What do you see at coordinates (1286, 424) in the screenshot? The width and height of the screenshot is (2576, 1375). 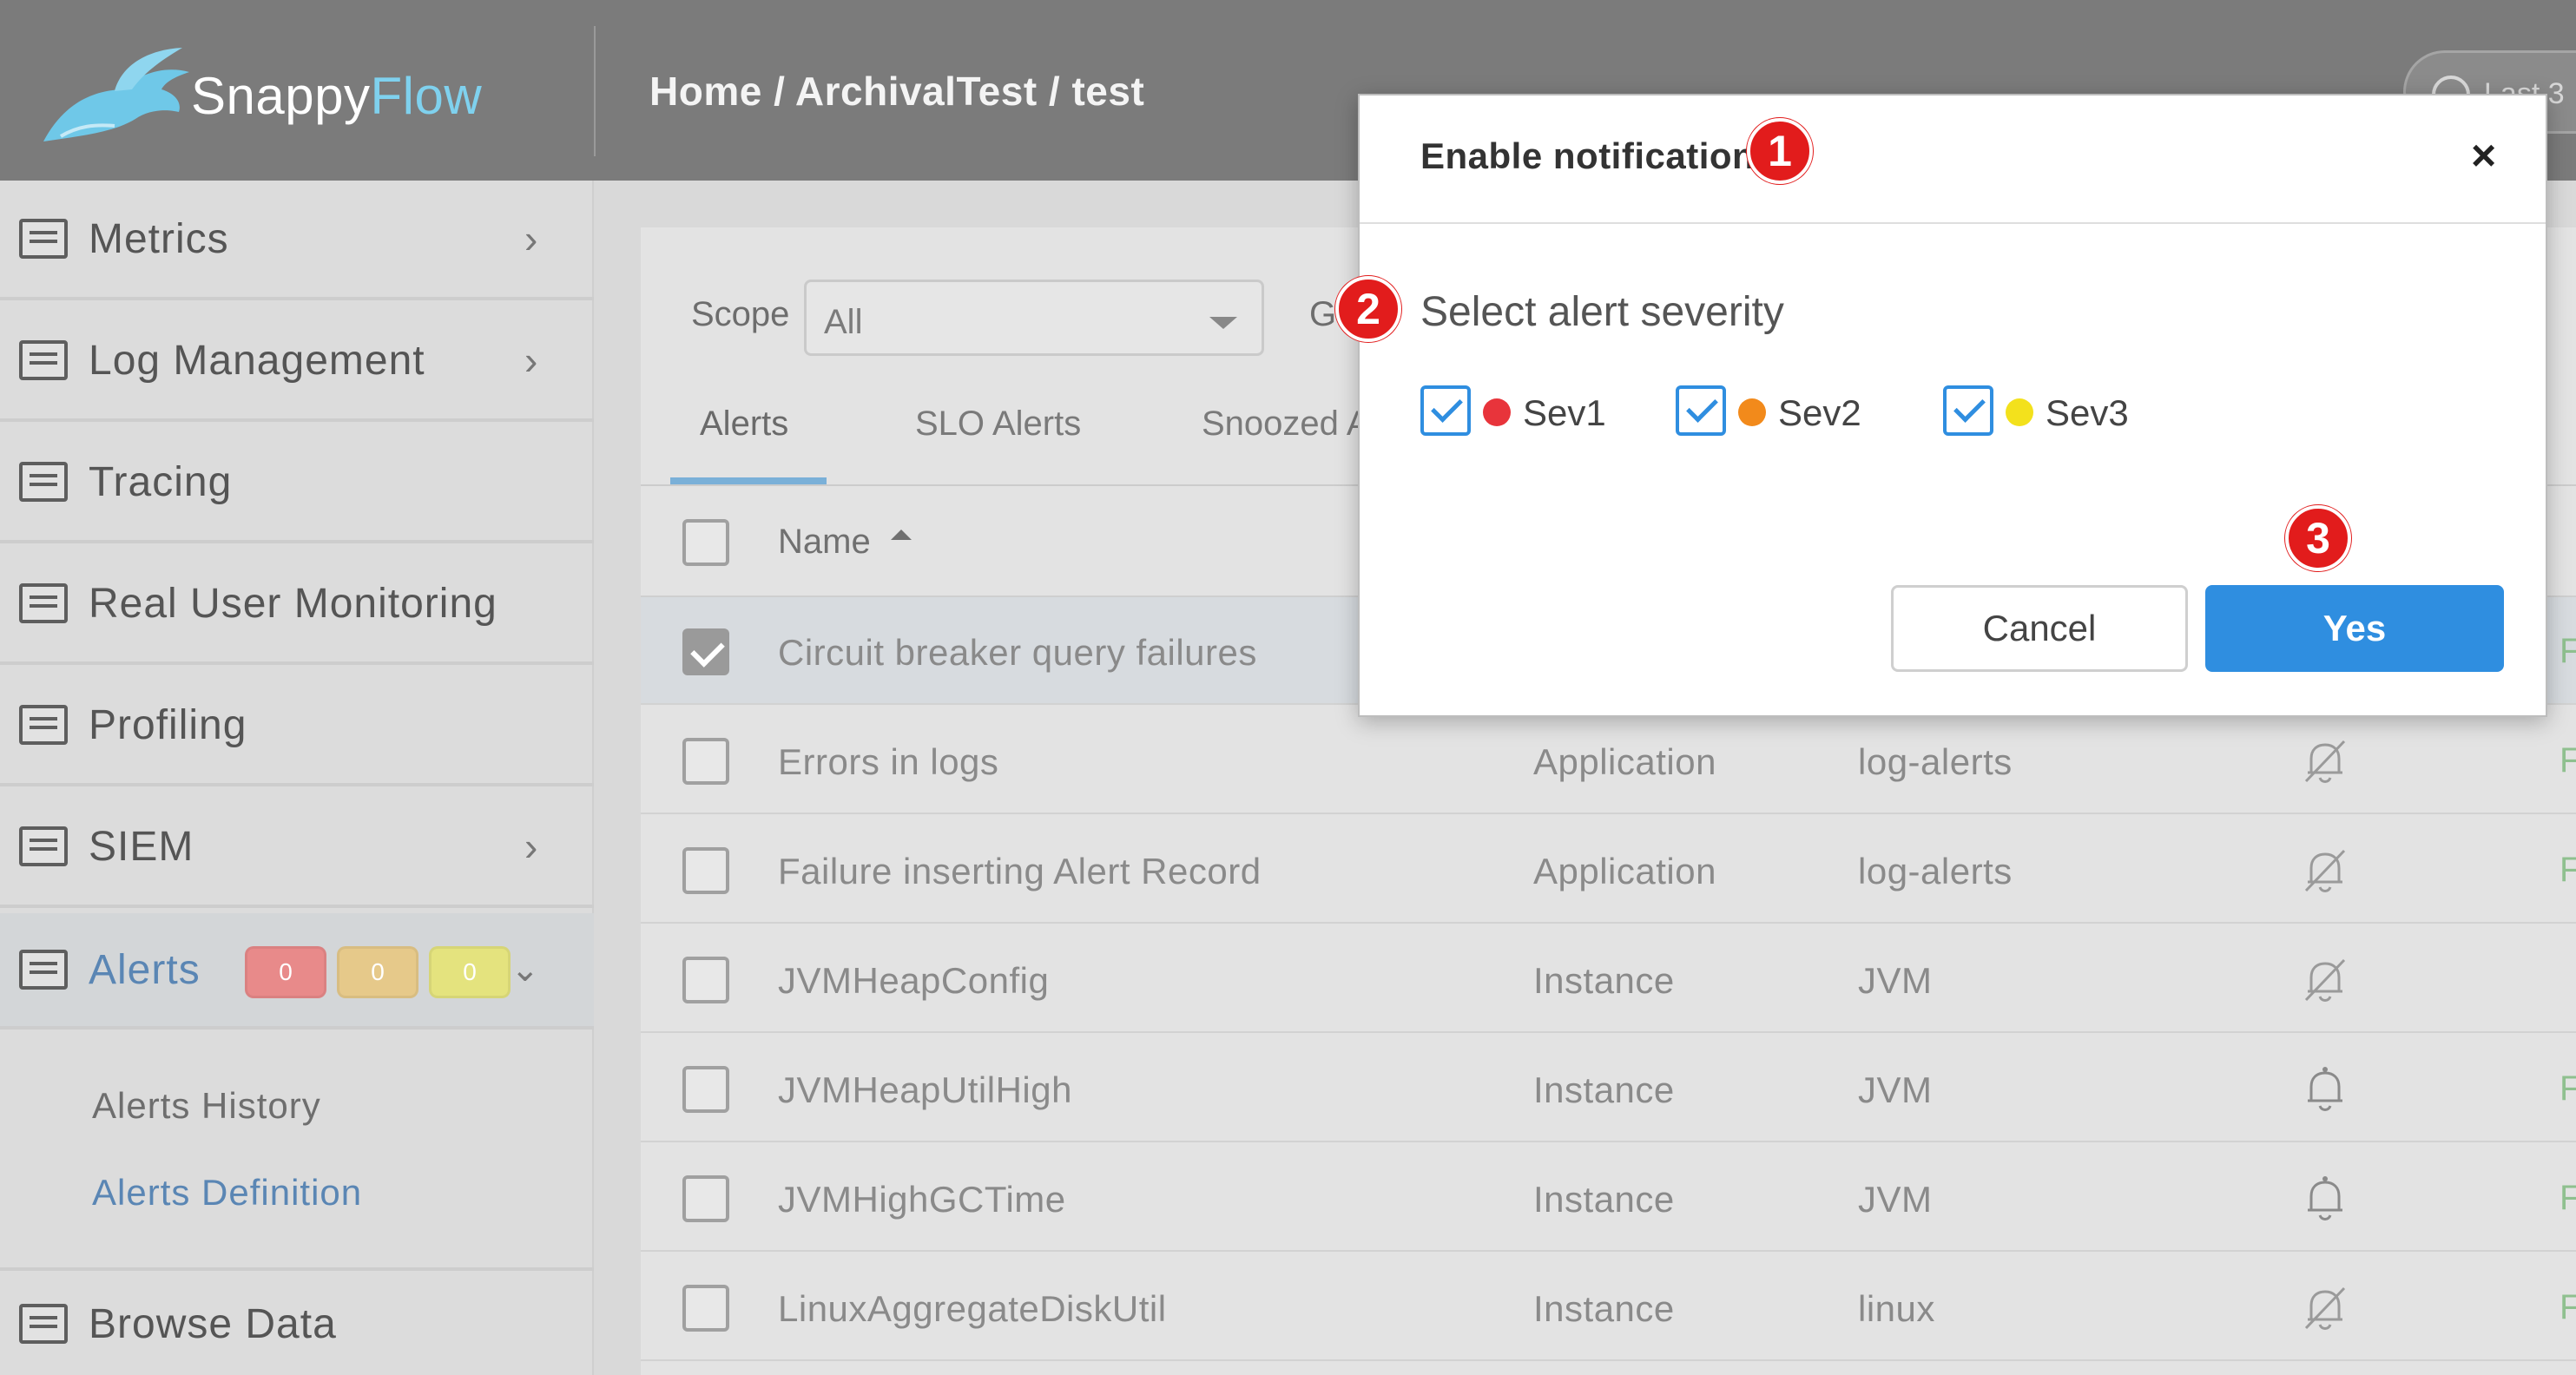 I see `tab-snoozed-alerts: Snoozed A` at bounding box center [1286, 424].